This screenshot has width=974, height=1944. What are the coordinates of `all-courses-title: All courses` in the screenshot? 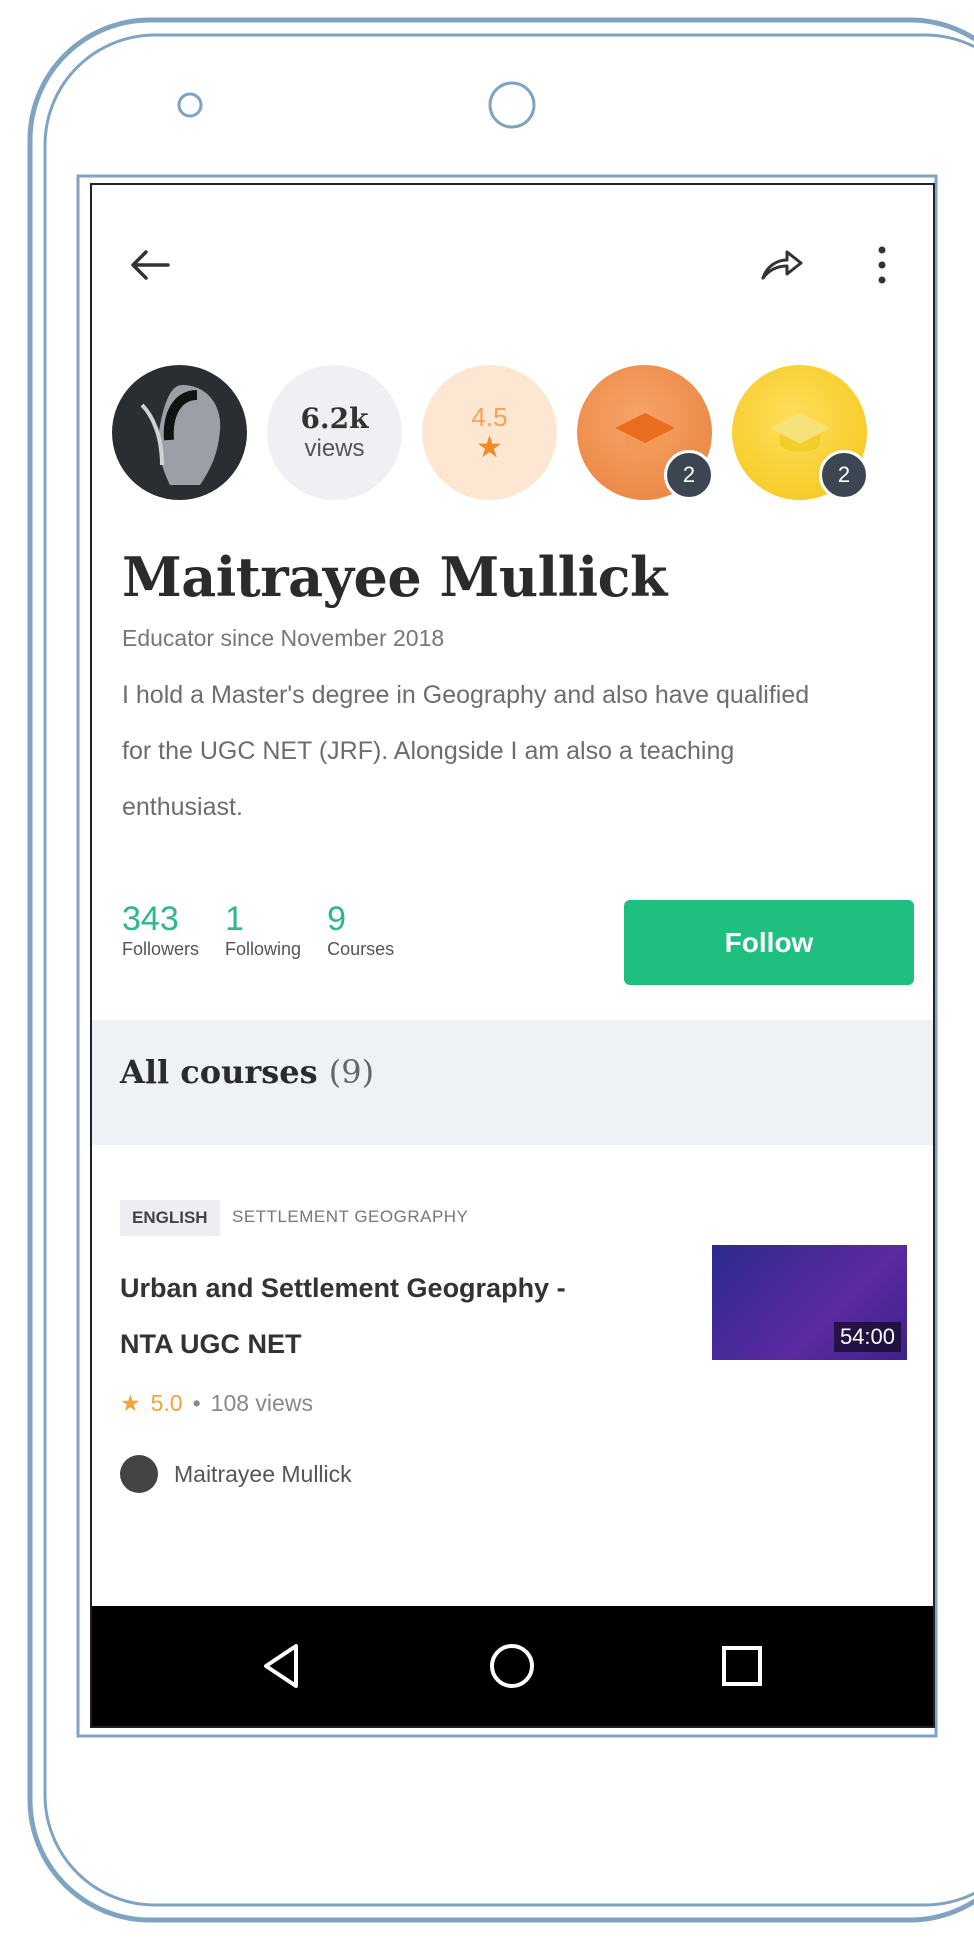 It's located at (219, 1072).